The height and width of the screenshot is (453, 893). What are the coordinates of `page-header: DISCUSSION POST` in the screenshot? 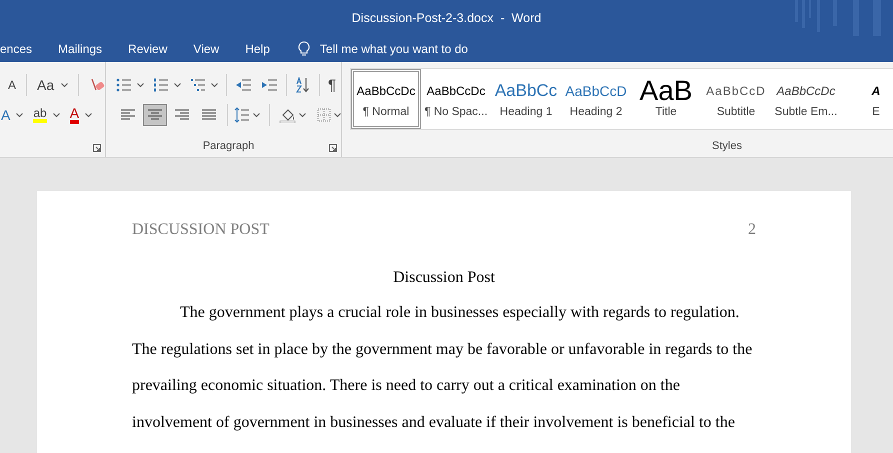 It's located at (201, 230).